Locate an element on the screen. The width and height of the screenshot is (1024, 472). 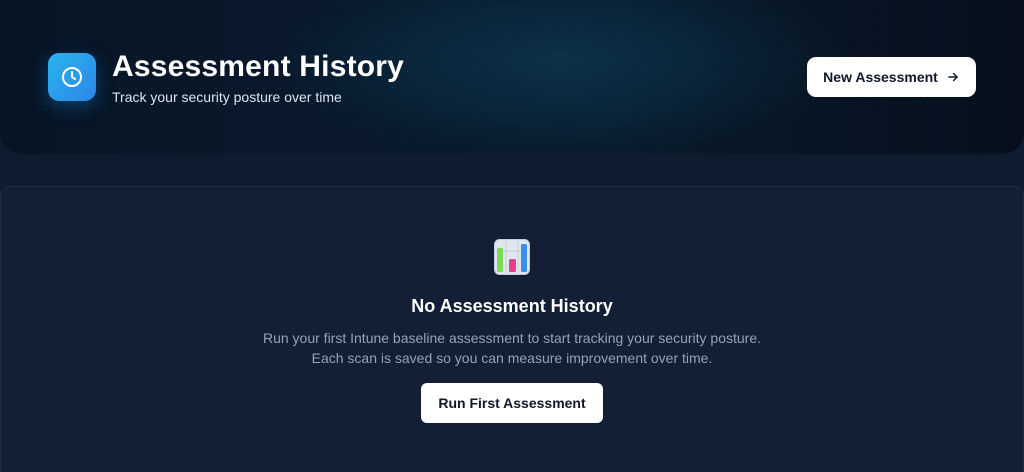
run-first-assessment-button: Run First Assessment is located at coordinates (512, 403).